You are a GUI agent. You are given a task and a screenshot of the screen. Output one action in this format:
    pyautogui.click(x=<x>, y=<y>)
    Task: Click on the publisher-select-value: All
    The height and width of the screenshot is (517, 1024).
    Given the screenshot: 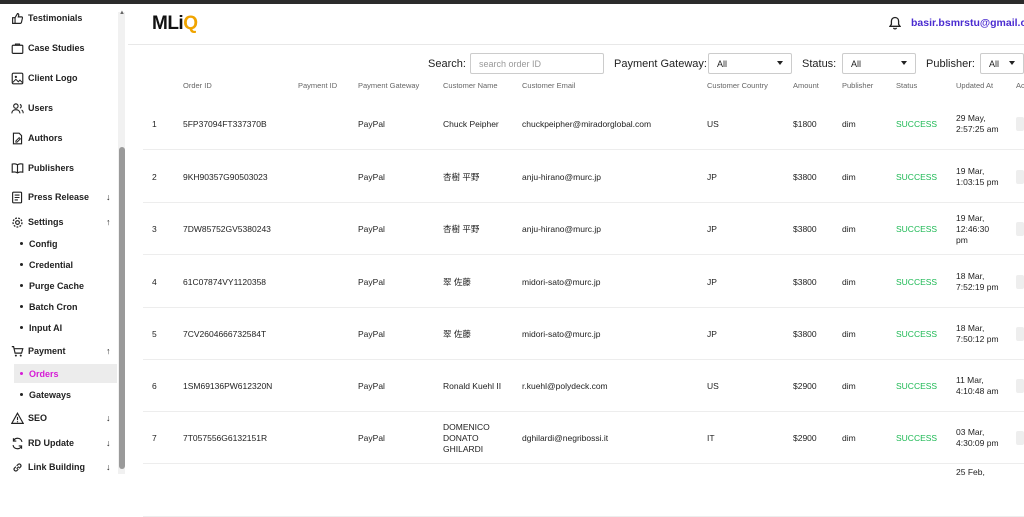 What is the action you would take?
    pyautogui.click(x=994, y=64)
    